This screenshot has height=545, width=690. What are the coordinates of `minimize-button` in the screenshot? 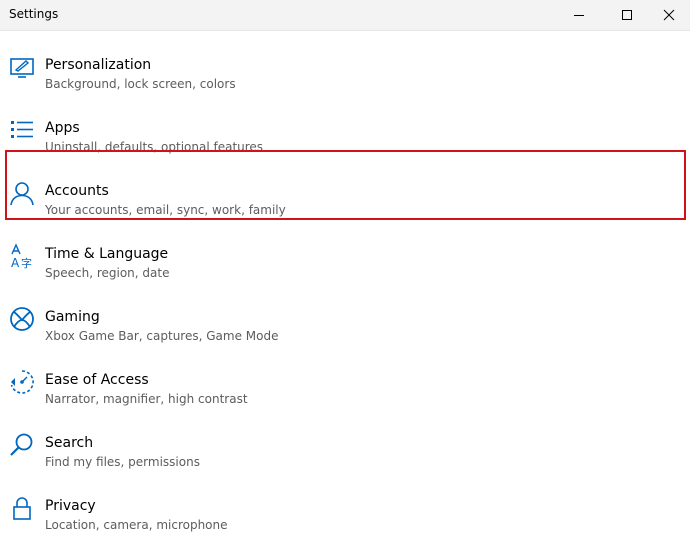 It's located at (579, 15).